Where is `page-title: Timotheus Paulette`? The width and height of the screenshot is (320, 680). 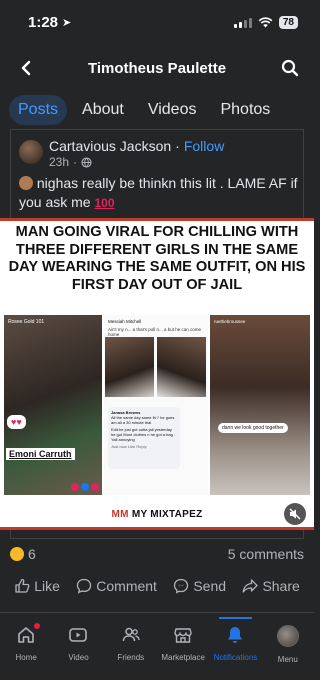
page-title: Timotheus Paulette is located at coordinates (157, 68).